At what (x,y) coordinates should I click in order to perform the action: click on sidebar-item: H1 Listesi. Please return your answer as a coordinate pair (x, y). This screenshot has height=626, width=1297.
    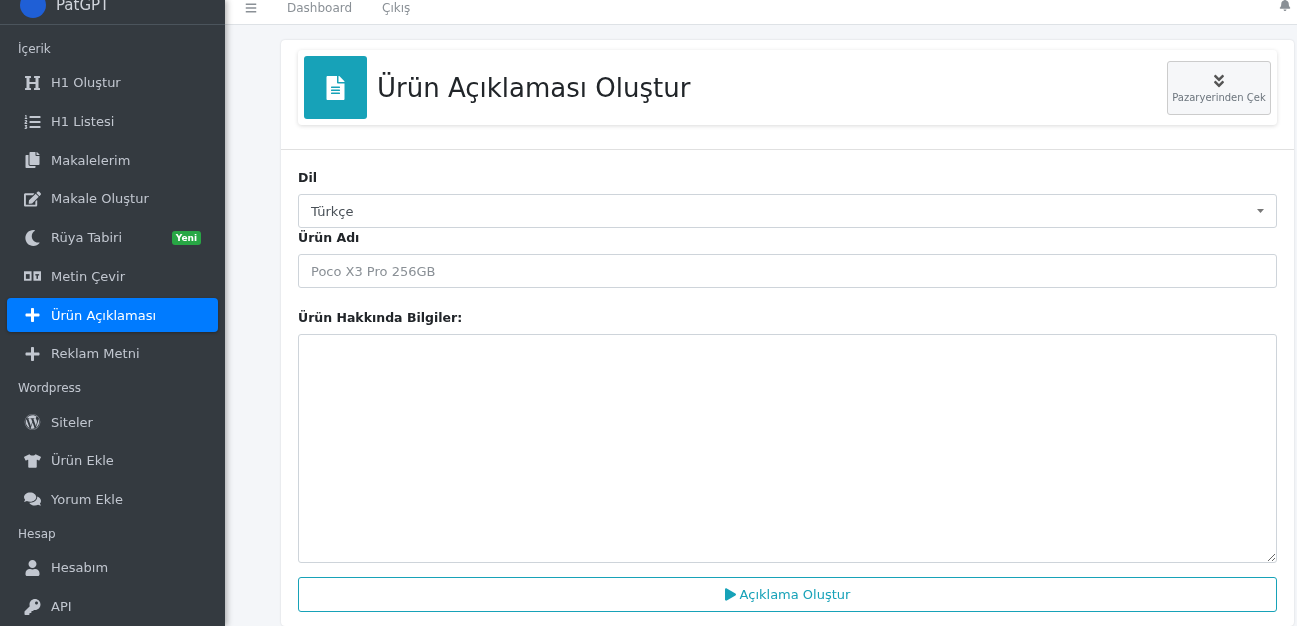
    Looking at the image, I should click on (112, 121).